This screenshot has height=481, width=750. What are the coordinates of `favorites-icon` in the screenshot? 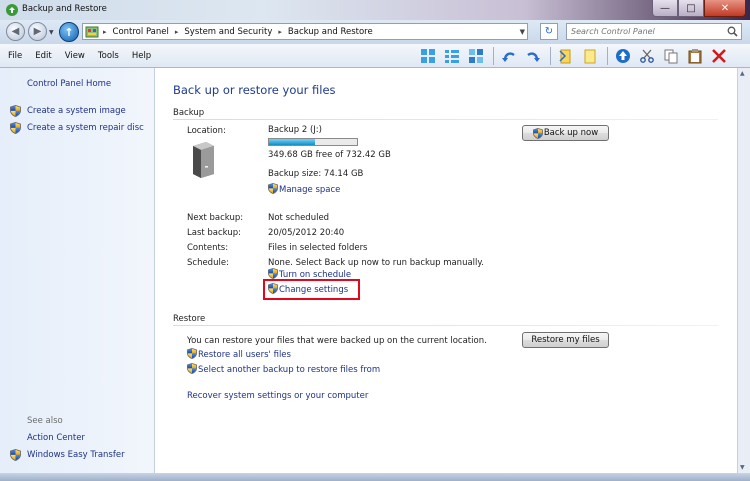 It's located at (565, 56).